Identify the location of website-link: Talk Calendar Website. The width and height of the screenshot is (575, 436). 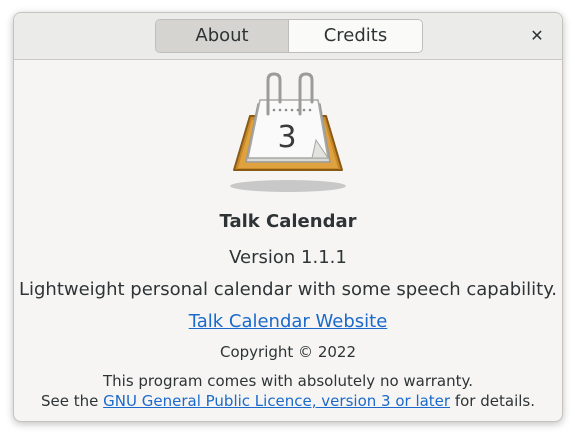
(288, 321).